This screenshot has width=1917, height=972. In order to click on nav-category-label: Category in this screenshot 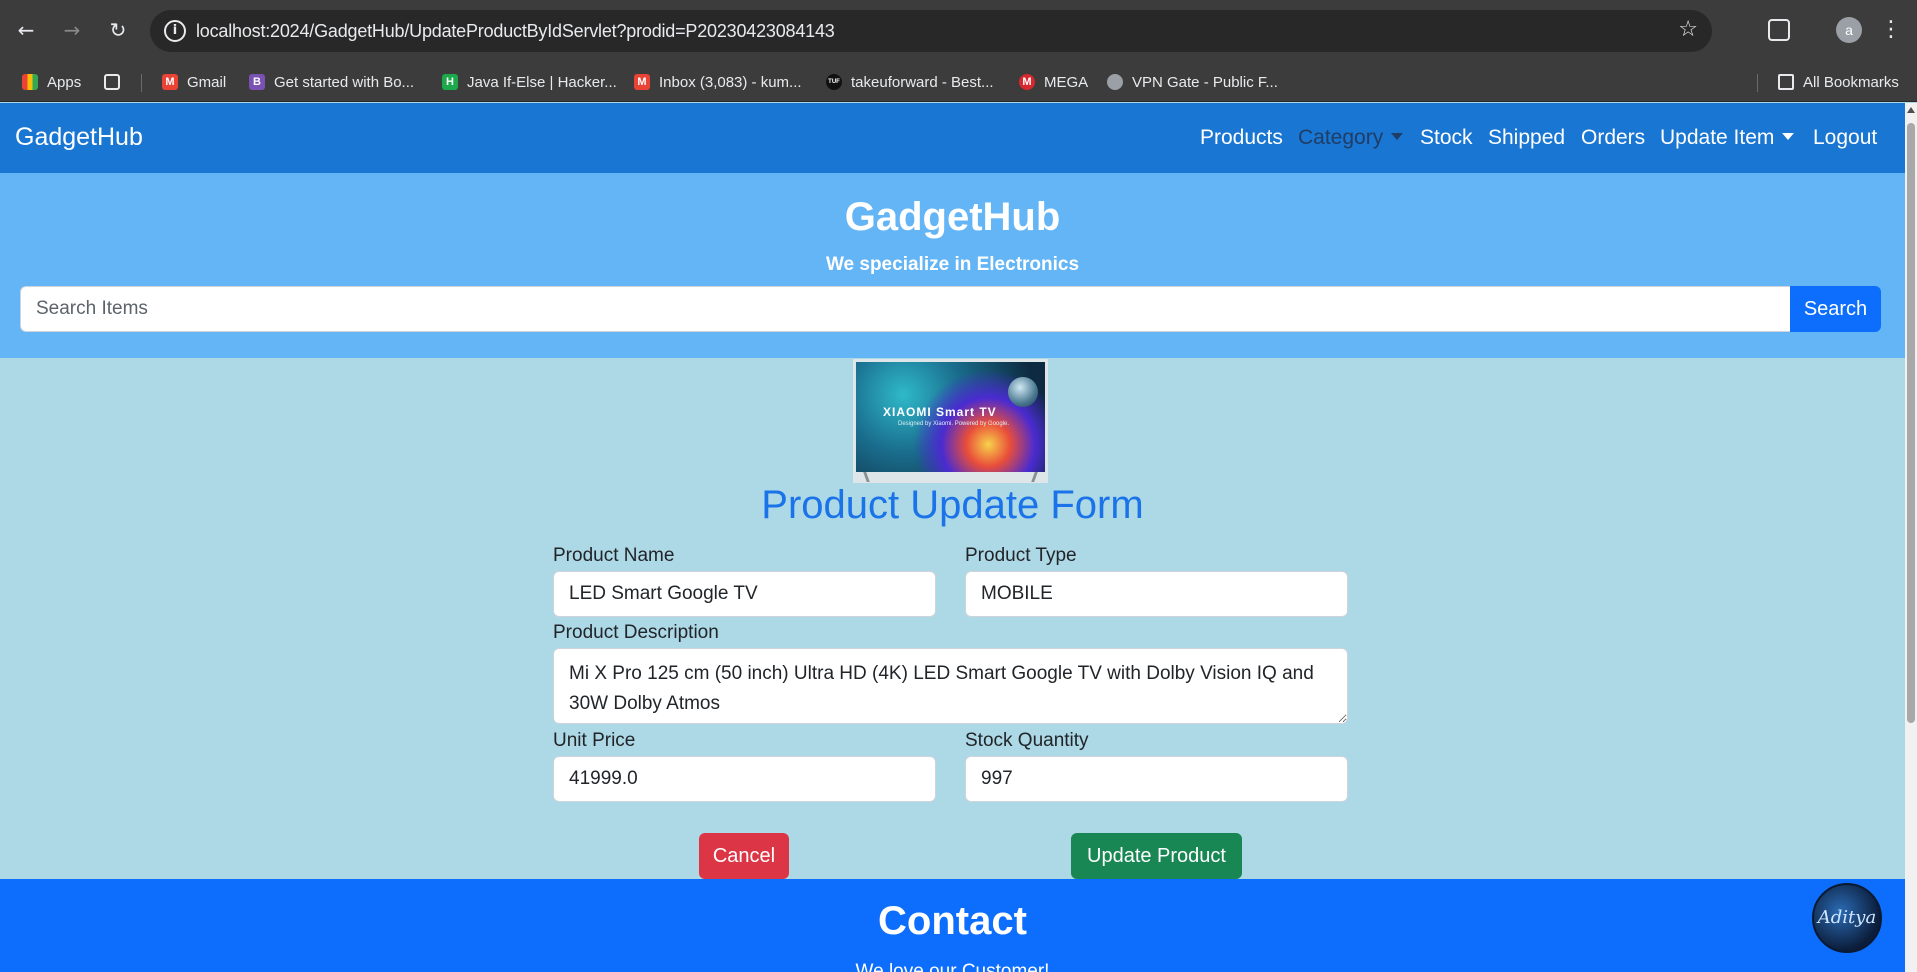, I will do `click(1341, 137)`.